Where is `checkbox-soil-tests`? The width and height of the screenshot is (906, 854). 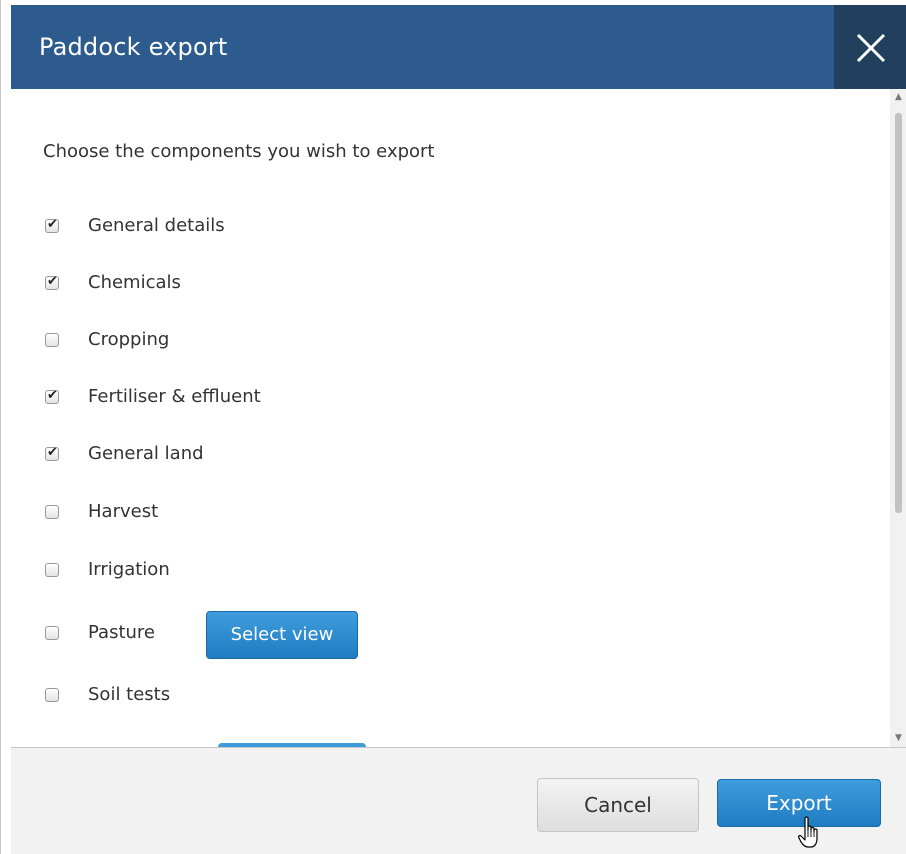
checkbox-soil-tests is located at coordinates (52, 695).